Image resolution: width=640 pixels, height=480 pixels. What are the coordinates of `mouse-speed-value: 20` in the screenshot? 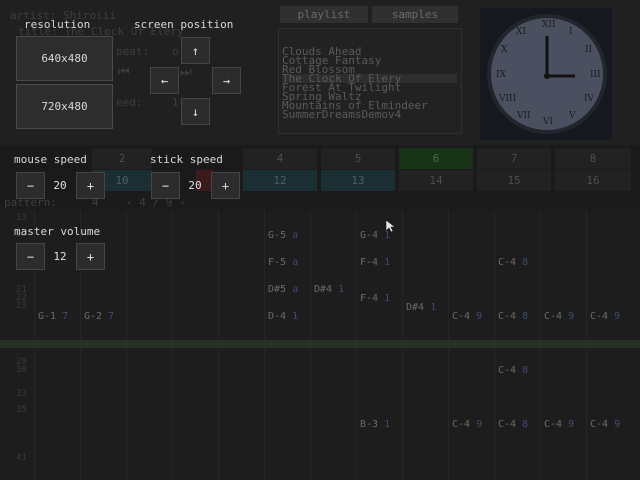 It's located at (60, 185).